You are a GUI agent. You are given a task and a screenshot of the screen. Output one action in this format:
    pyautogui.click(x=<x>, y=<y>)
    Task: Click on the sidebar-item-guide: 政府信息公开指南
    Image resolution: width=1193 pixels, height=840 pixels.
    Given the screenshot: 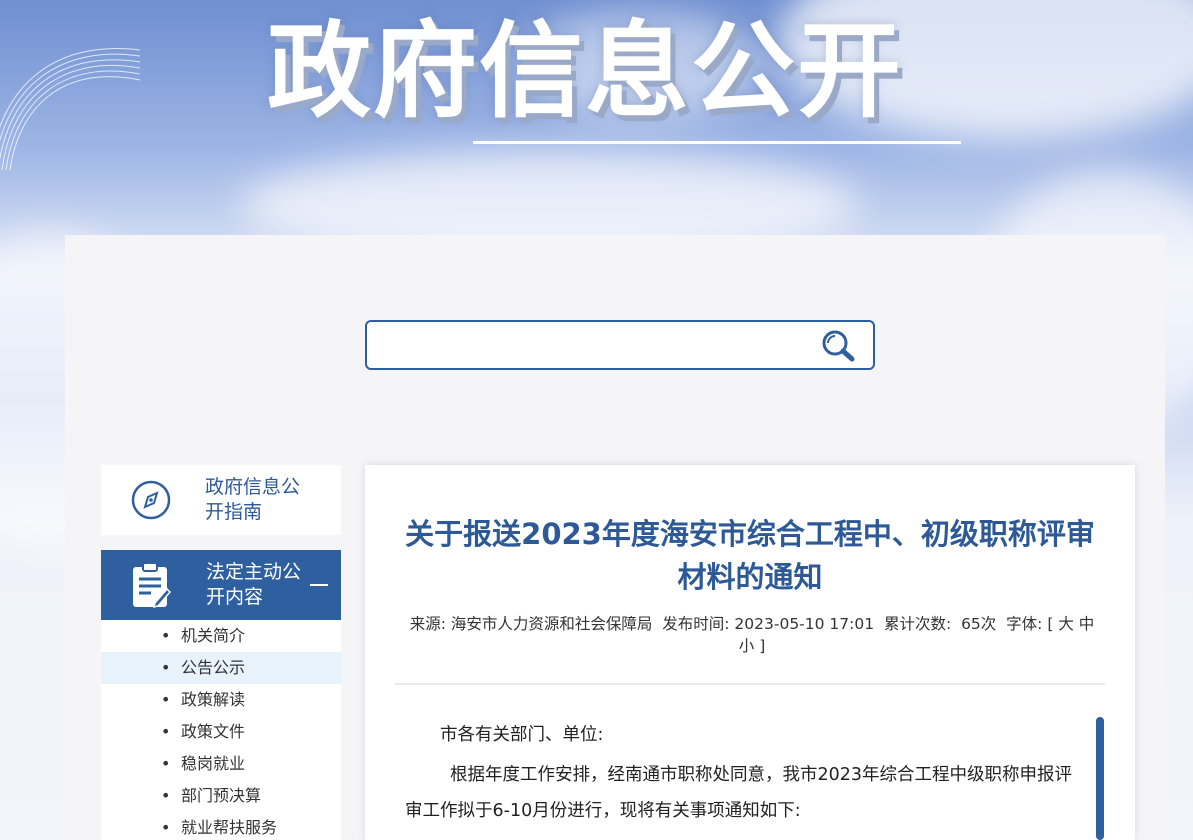 What is the action you would take?
    pyautogui.click(x=221, y=500)
    